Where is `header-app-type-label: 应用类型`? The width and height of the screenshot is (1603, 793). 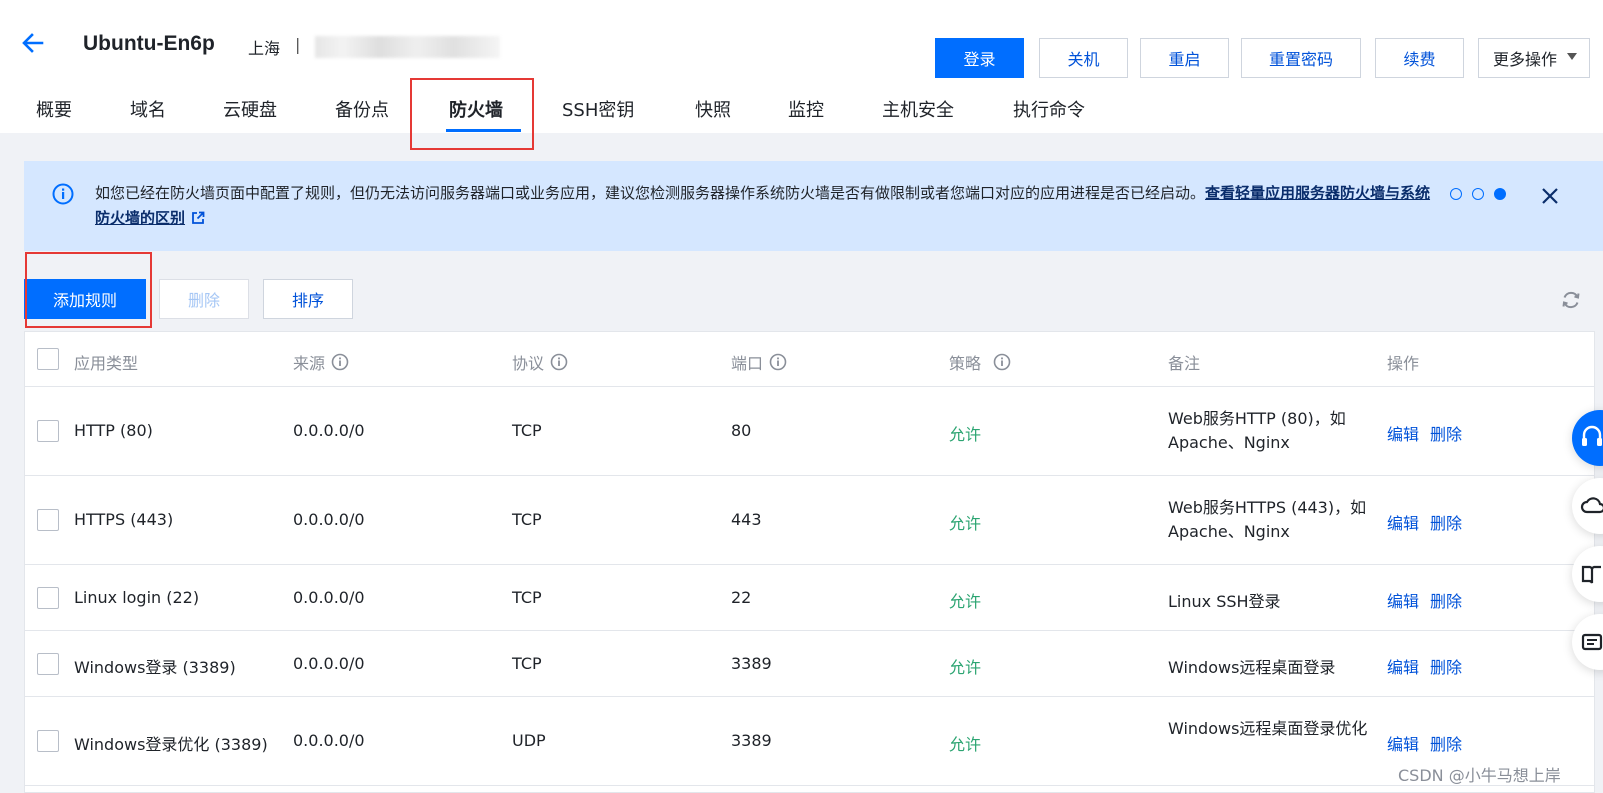 header-app-type-label: 应用类型 is located at coordinates (106, 363).